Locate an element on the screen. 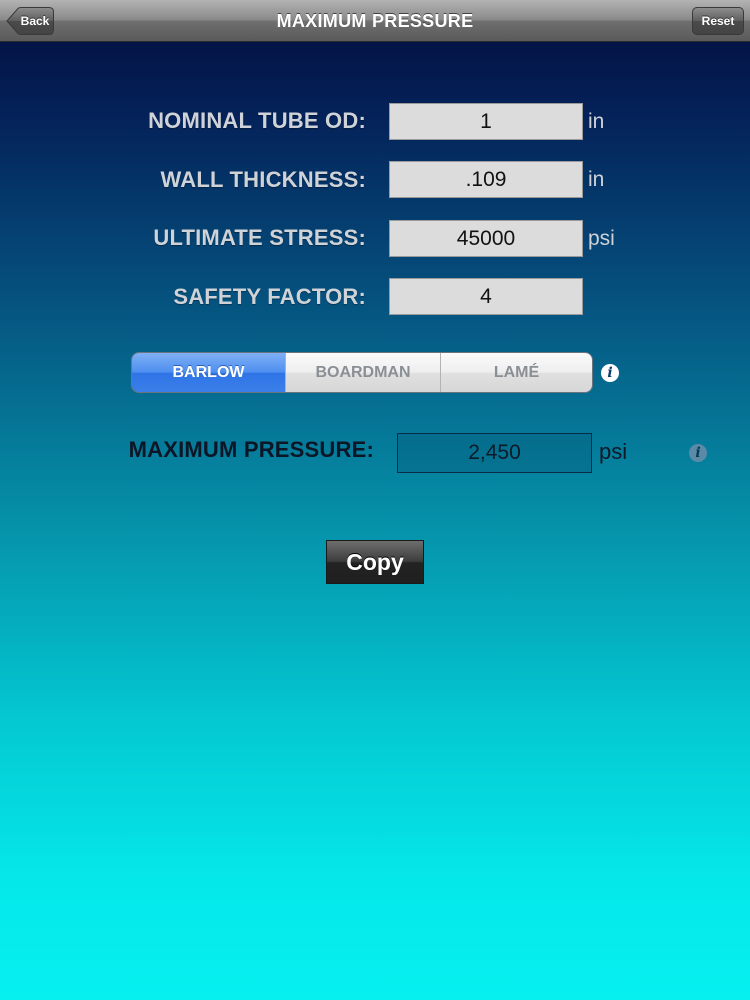 Image resolution: width=750 pixels, height=1000 pixels. tube-od-label: NOMINAL TUBE OD: is located at coordinates (257, 120).